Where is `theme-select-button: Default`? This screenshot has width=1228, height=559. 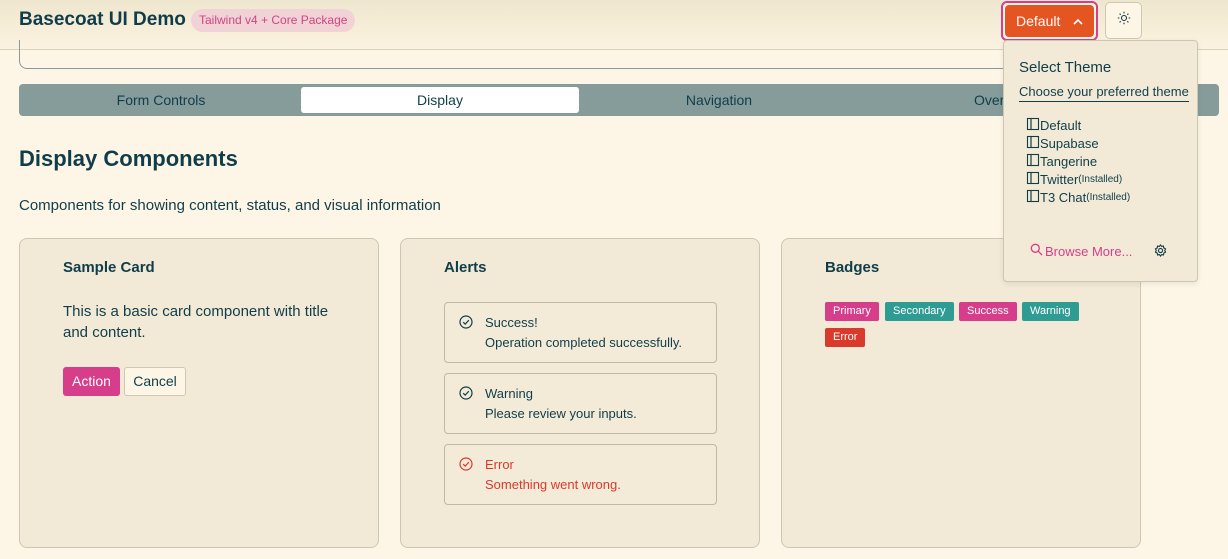 theme-select-button: Default is located at coordinates (1049, 21).